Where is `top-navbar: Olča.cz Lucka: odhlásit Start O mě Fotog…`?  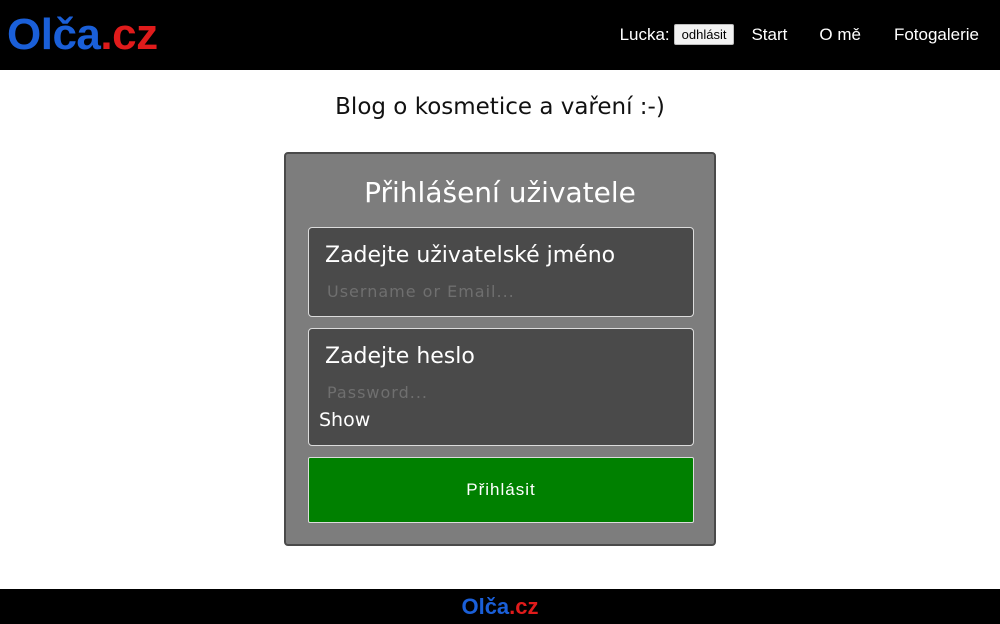
top-navbar: Olča.cz Lucka: odhlásit Start O mě Fotog… is located at coordinates (500, 35).